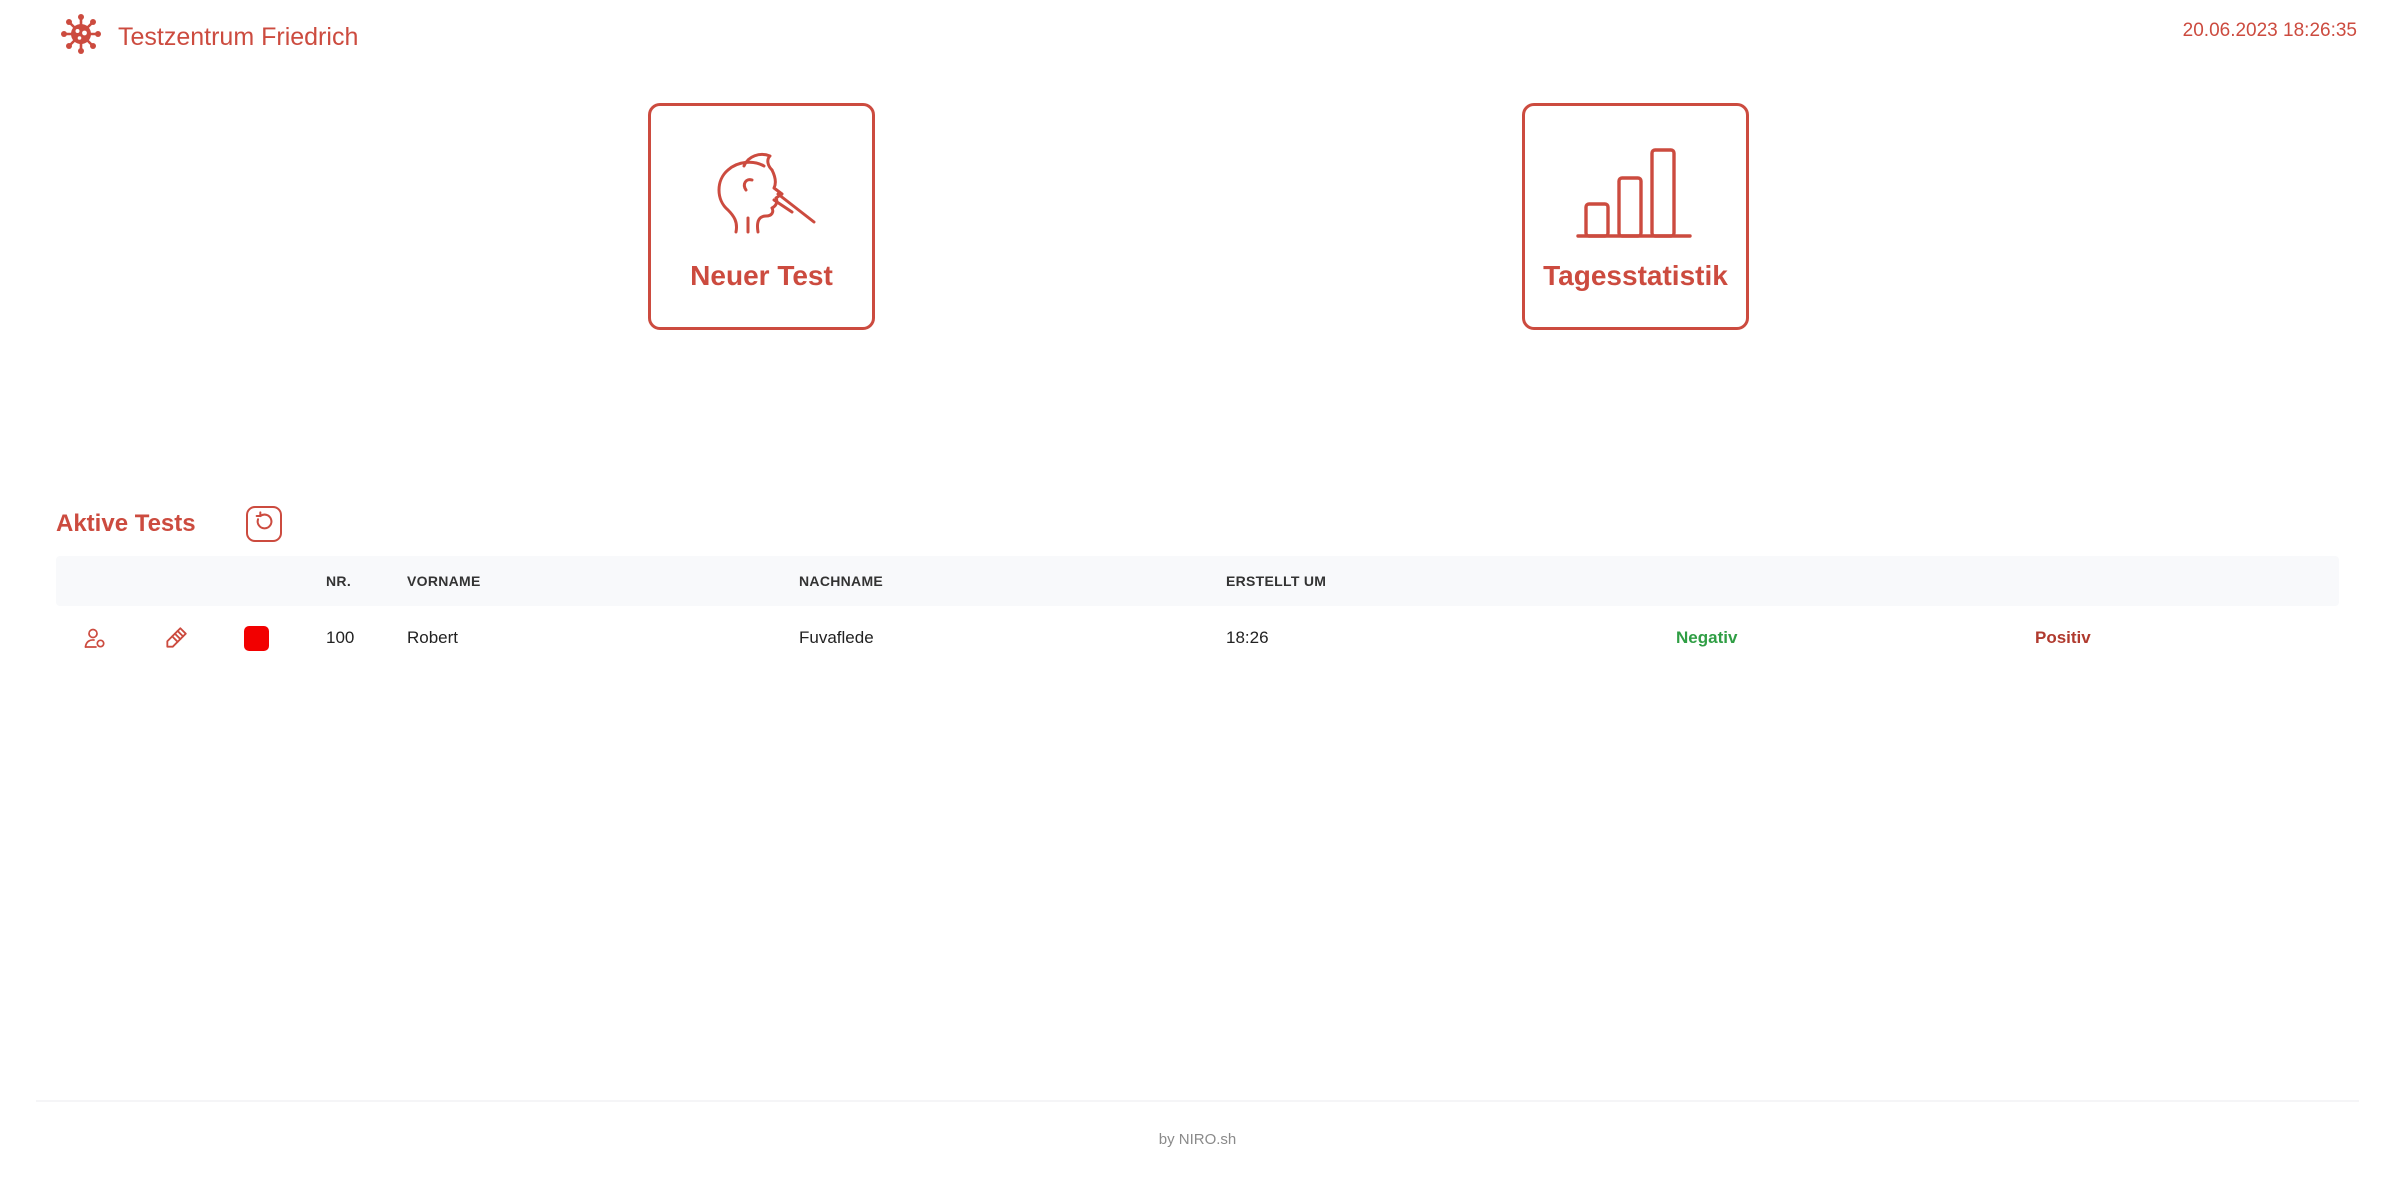 This screenshot has width=2395, height=1180. I want to click on brand: Testzentrum Friedrich, so click(209, 36).